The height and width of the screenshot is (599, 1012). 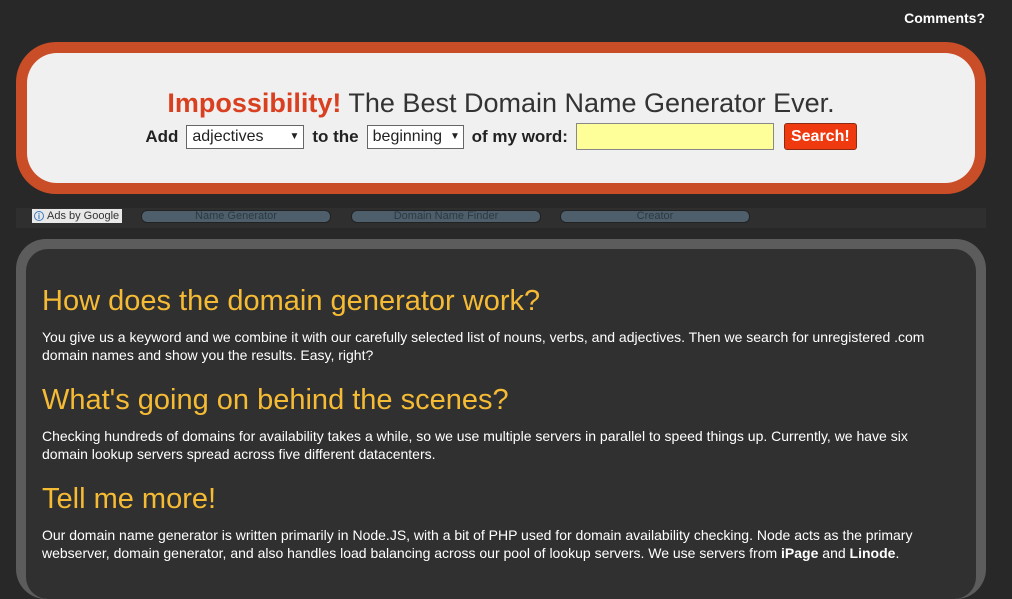 I want to click on ads-by-google-badge: i Ads by Google, so click(x=77, y=216).